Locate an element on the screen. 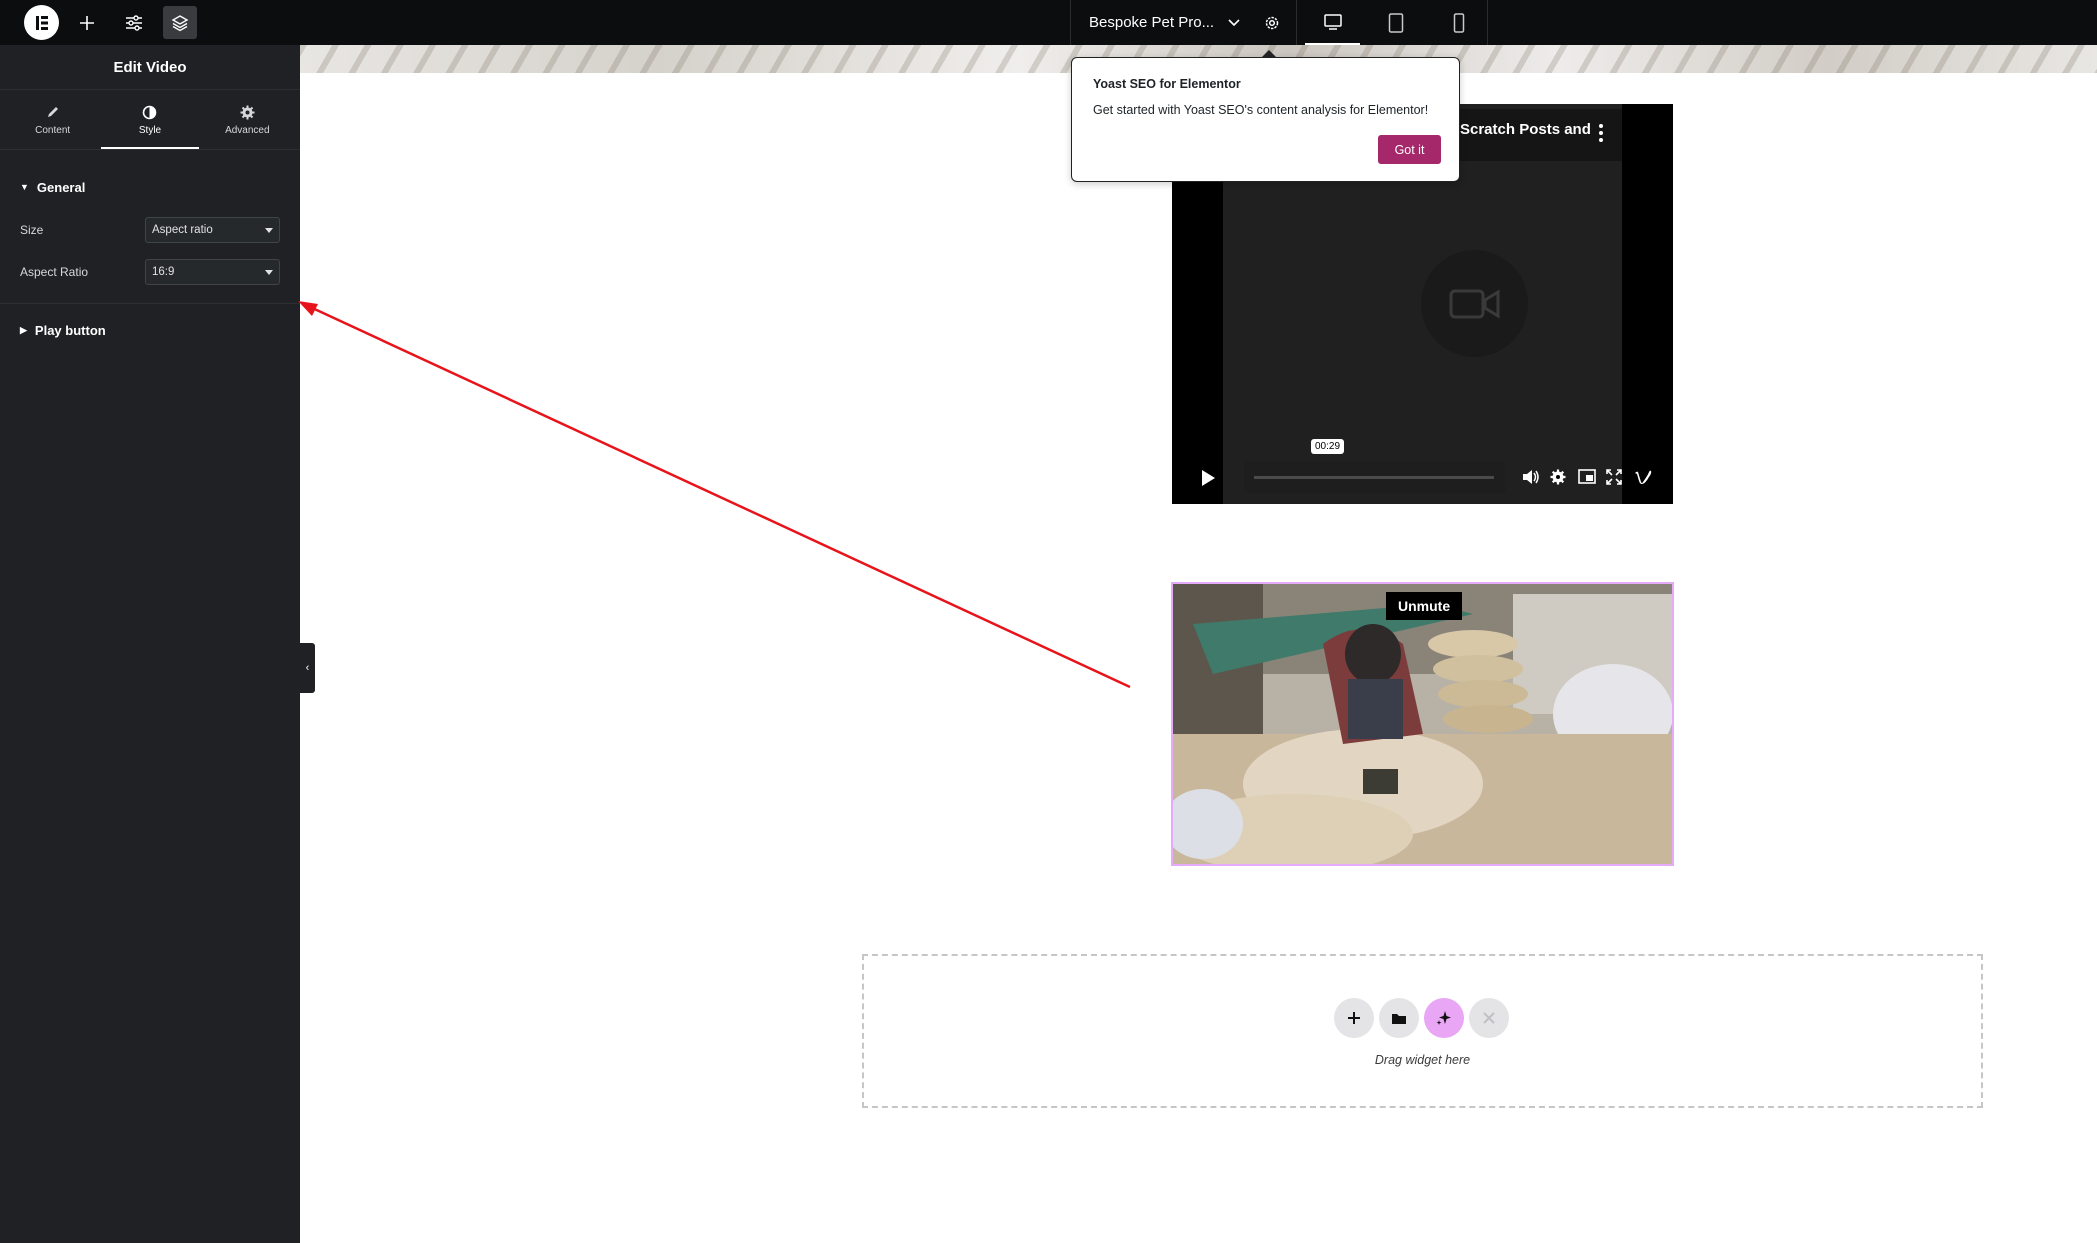 Image resolution: width=2097 pixels, height=1243 pixels. size-control: Size Aspect ratio is located at coordinates (150, 230).